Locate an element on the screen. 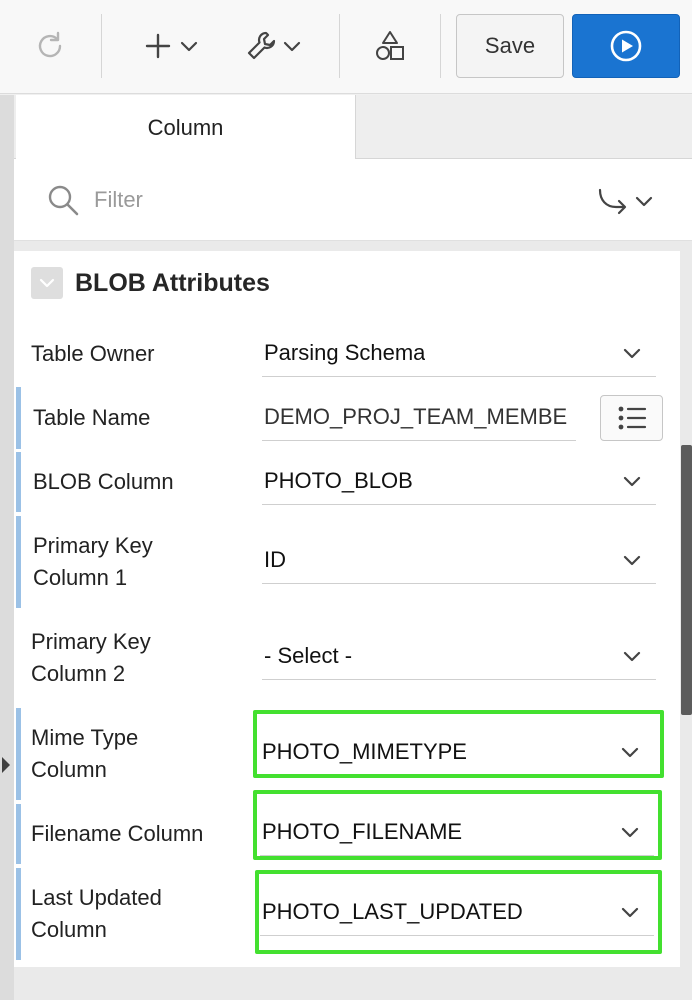 This screenshot has width=692, height=1000. run-button is located at coordinates (626, 46).